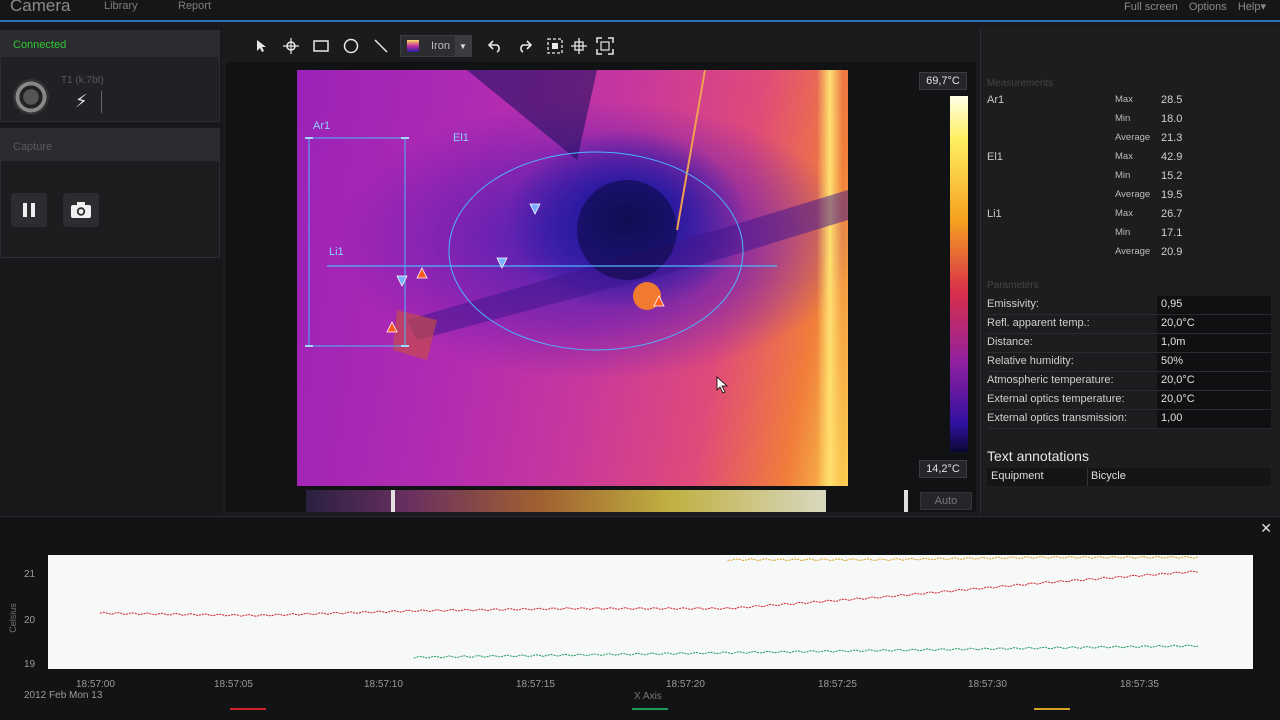 This screenshot has height=720, width=1280. I want to click on line-tool-button, so click(381, 46).